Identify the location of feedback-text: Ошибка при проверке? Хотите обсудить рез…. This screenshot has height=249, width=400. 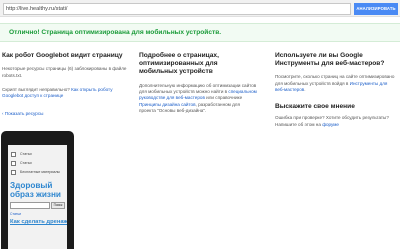
(336, 121).